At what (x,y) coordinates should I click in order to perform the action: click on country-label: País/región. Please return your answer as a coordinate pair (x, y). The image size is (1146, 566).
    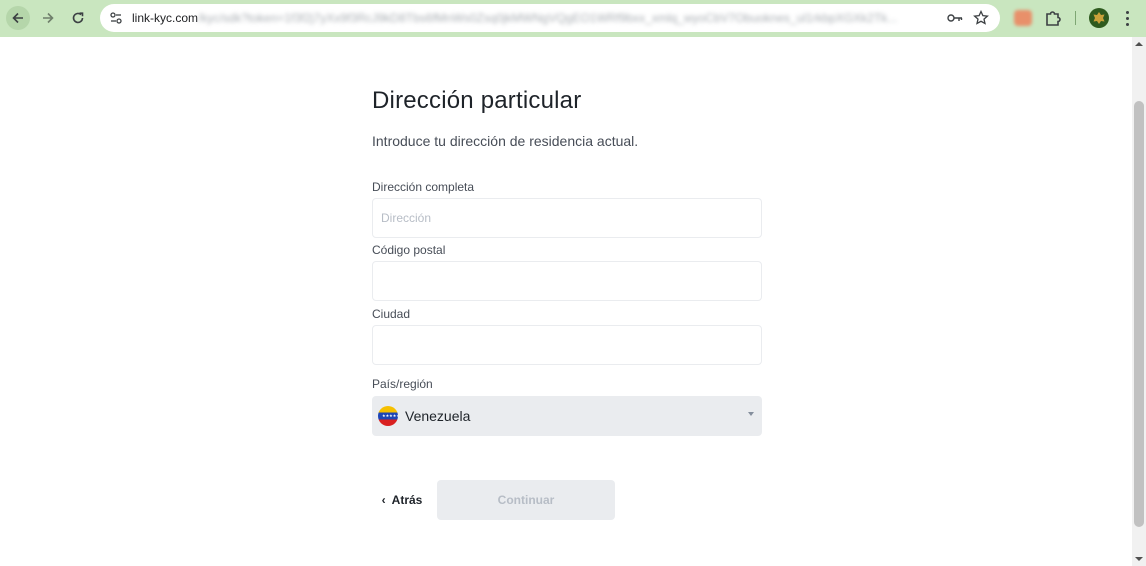
    Looking at the image, I should click on (402, 384).